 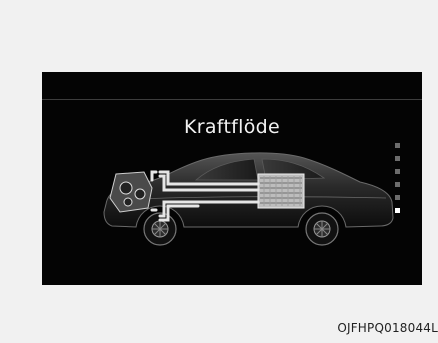 What do you see at coordinates (387, 328) in the screenshot?
I see `figure-caption: OJFHPQ018044L` at bounding box center [387, 328].